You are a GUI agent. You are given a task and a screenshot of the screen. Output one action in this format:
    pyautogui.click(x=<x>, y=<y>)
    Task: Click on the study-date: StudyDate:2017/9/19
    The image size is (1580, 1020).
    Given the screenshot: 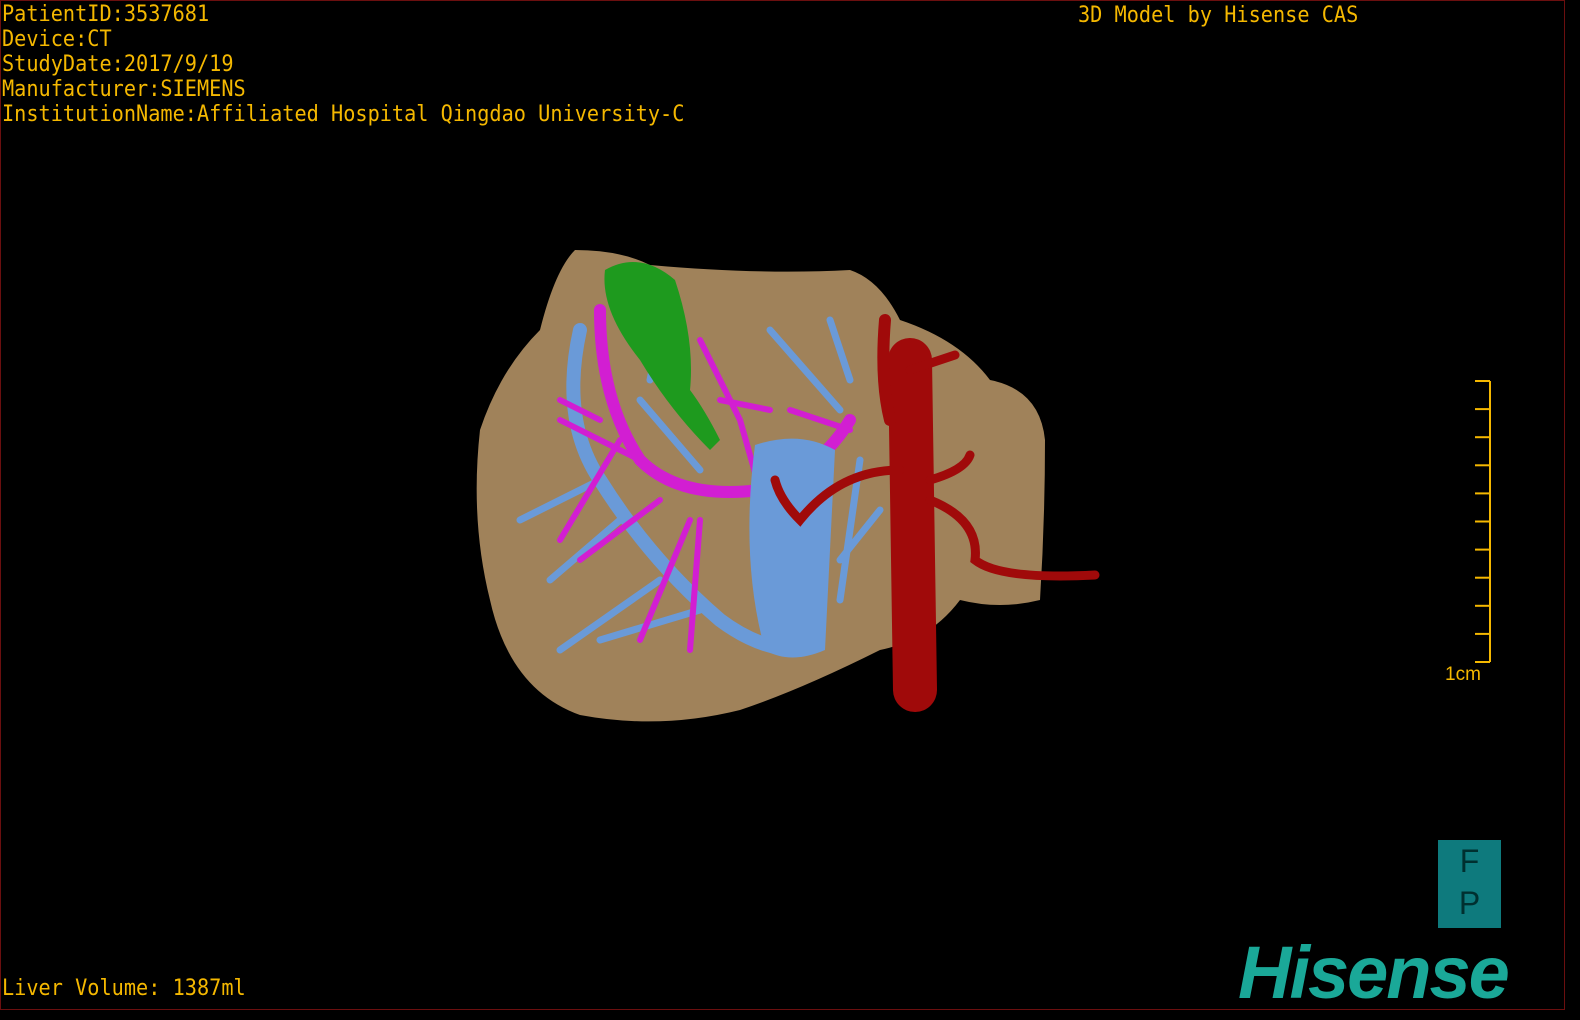 What is the action you would take?
    pyautogui.click(x=118, y=64)
    